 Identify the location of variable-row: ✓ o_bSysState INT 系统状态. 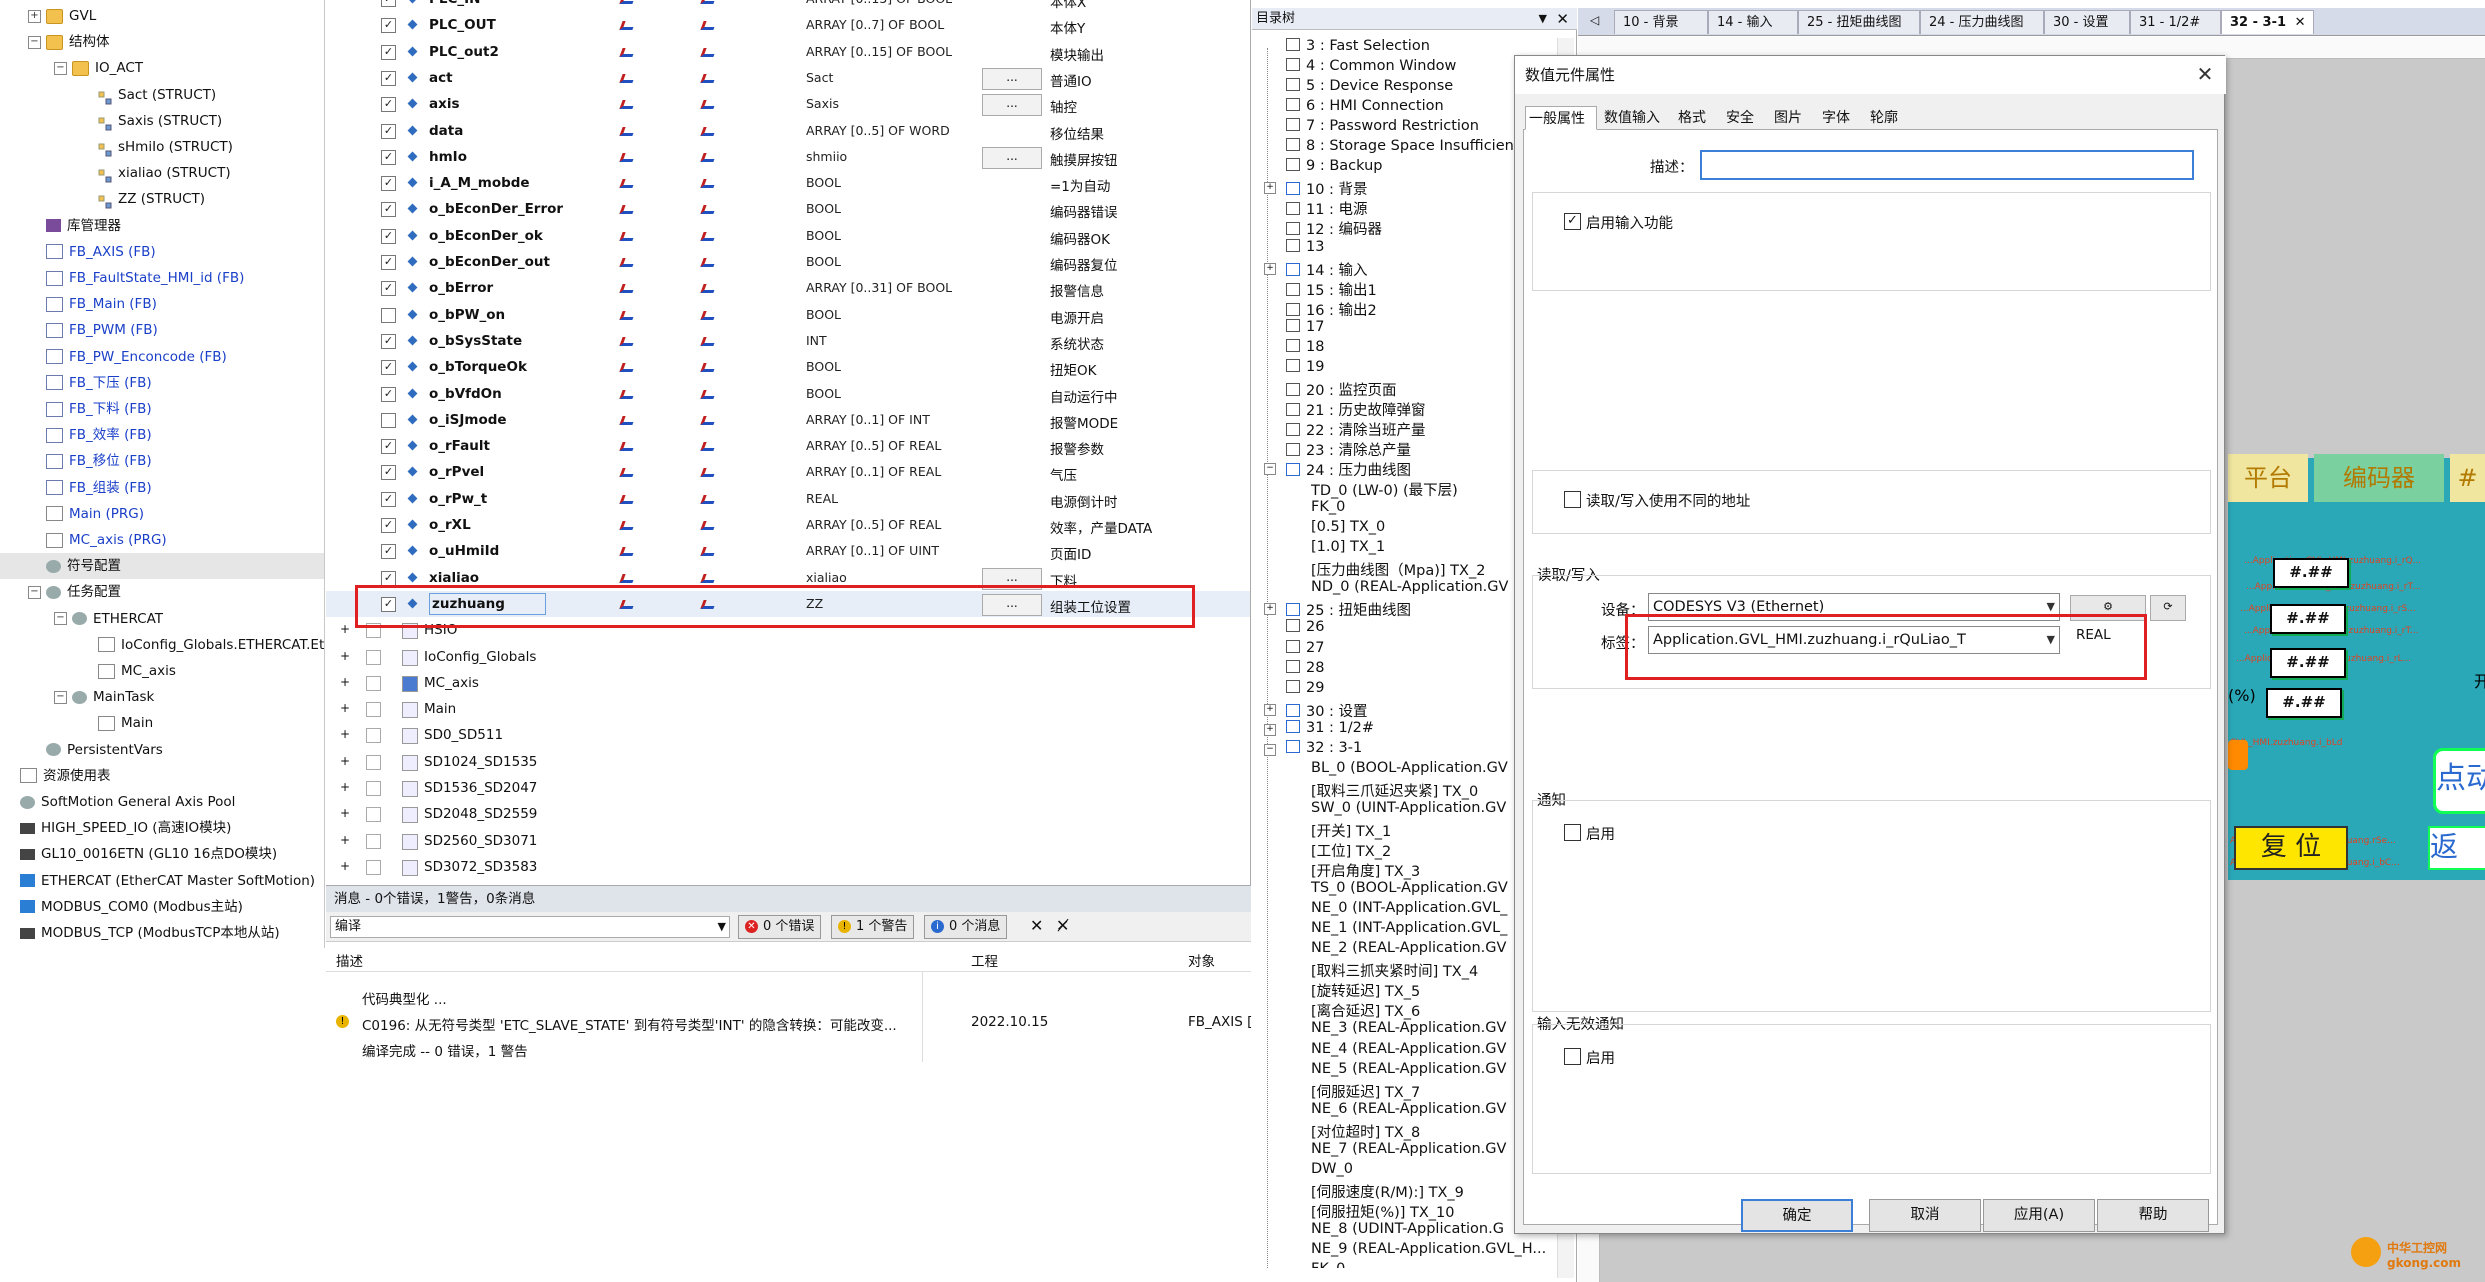
(788, 341).